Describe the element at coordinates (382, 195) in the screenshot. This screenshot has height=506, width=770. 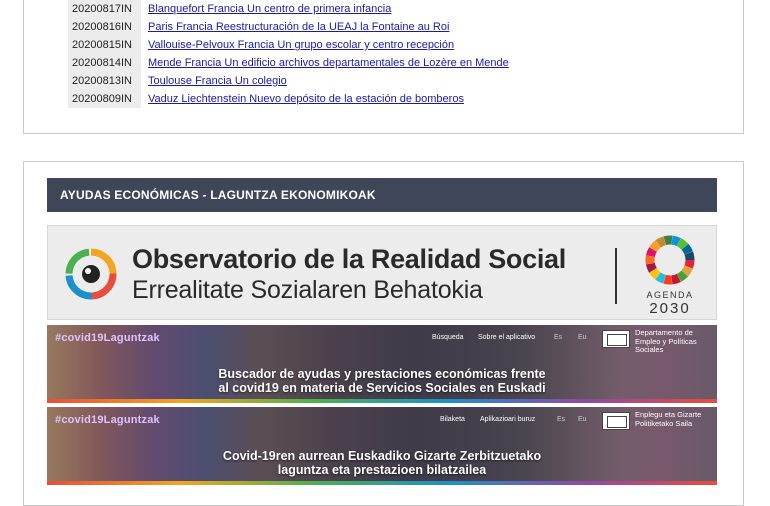
I see `section-title: AYUDAS ECONÓMICAS - LAGUNTZA EKONOMIKOAK` at that location.